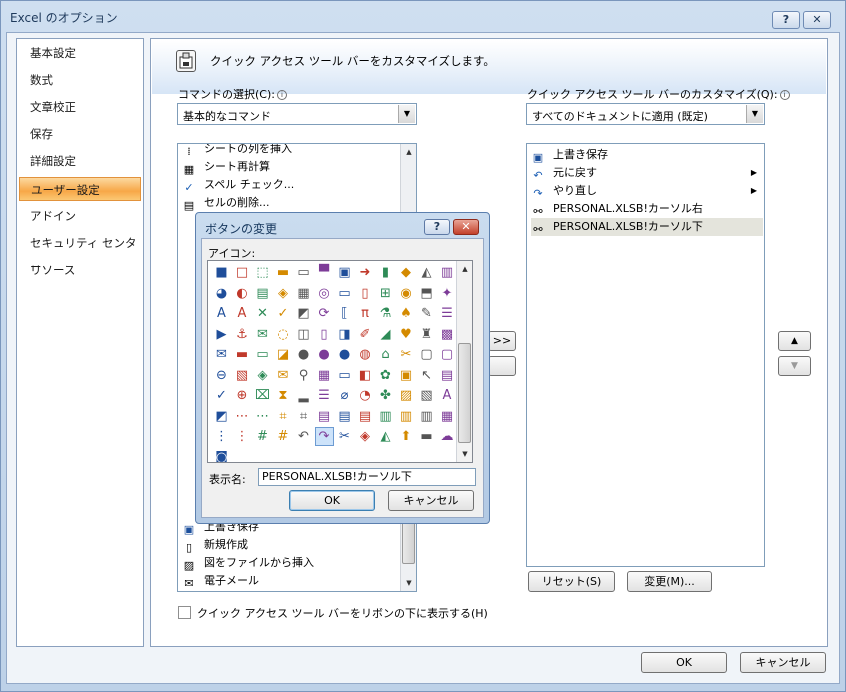 This screenshot has width=846, height=692. What do you see at coordinates (365, 375) in the screenshot?
I see `icon-choice: ◧` at bounding box center [365, 375].